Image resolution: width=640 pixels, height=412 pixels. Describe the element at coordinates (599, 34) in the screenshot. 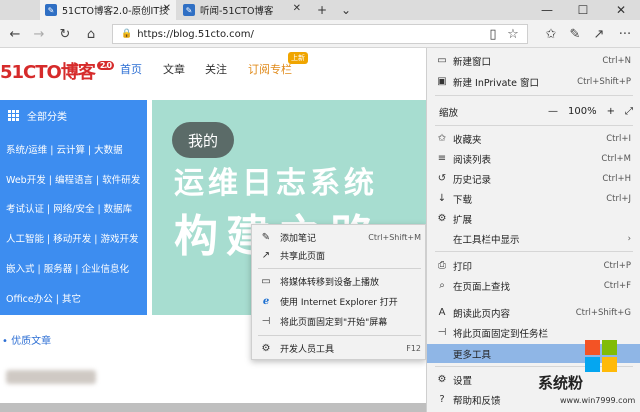

I see `share-icon: ↗` at that location.